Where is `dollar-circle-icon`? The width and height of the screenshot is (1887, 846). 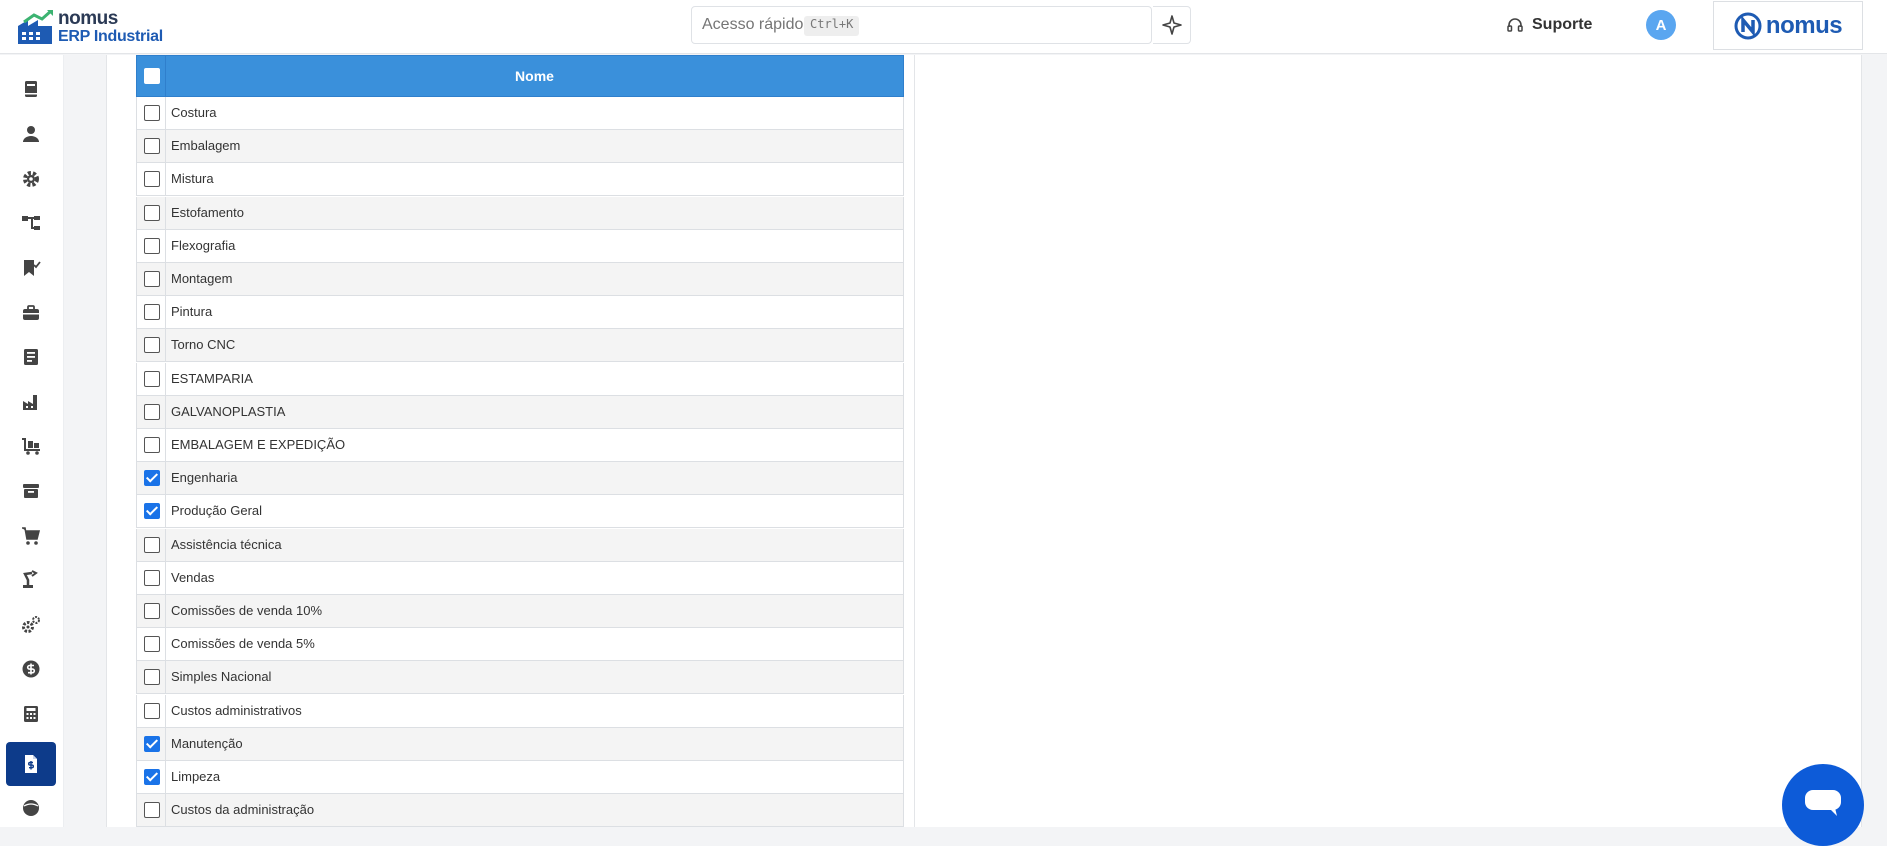 dollar-circle-icon is located at coordinates (31, 669).